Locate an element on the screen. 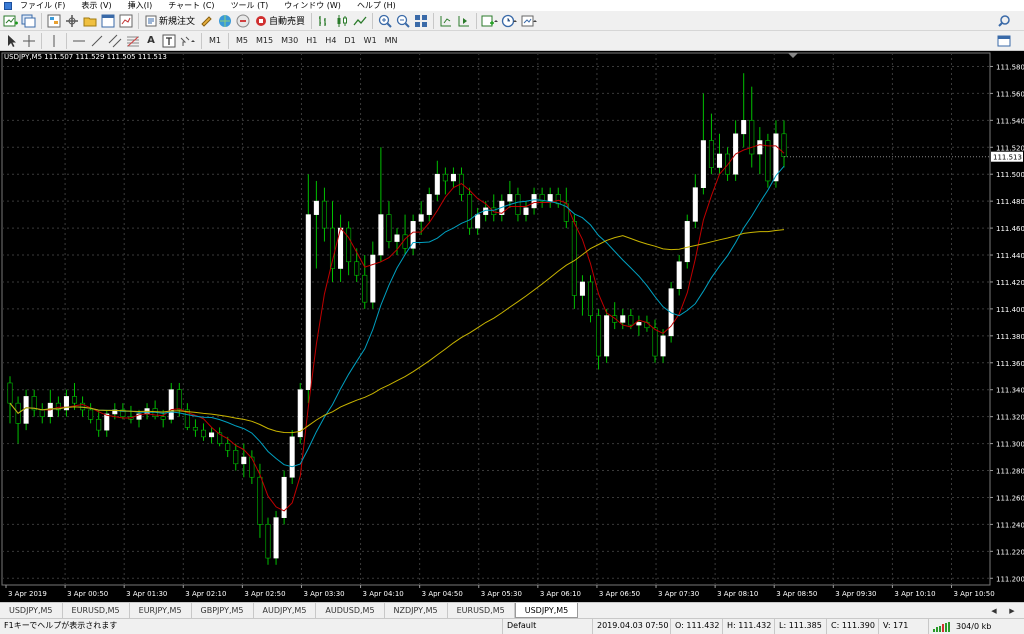 This screenshot has height=634, width=1024. menu-file: ファイル (F) is located at coordinates (42, 5).